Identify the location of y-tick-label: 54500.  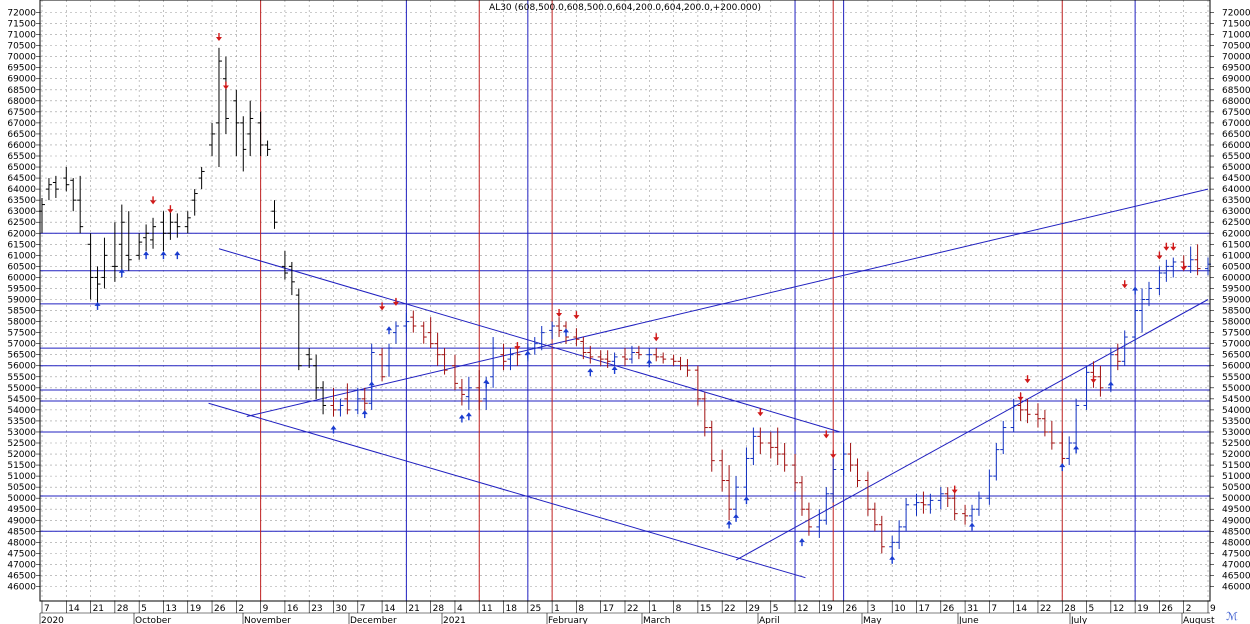
(21, 400).